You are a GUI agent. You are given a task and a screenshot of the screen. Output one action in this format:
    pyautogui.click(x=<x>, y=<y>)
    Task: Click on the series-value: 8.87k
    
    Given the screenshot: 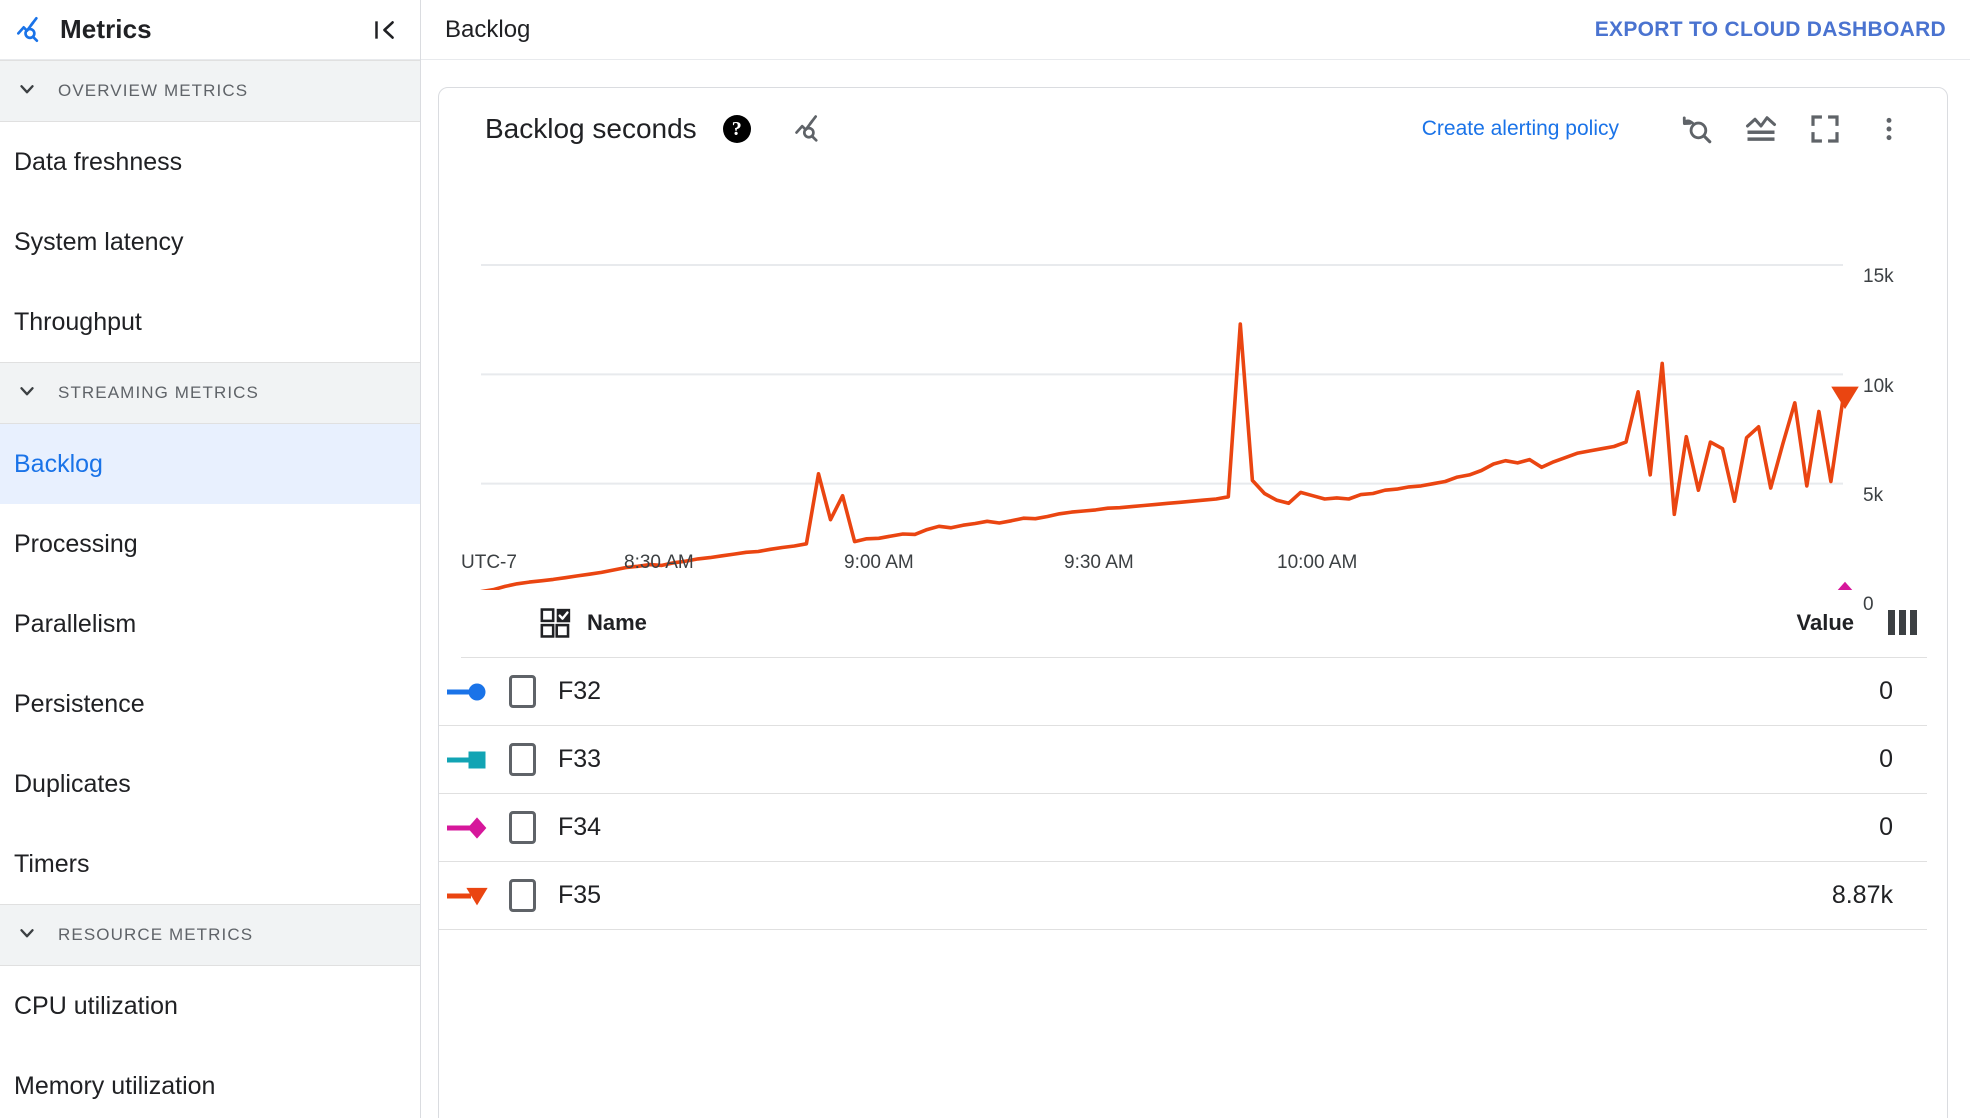 What is the action you would take?
    pyautogui.click(x=1862, y=895)
    